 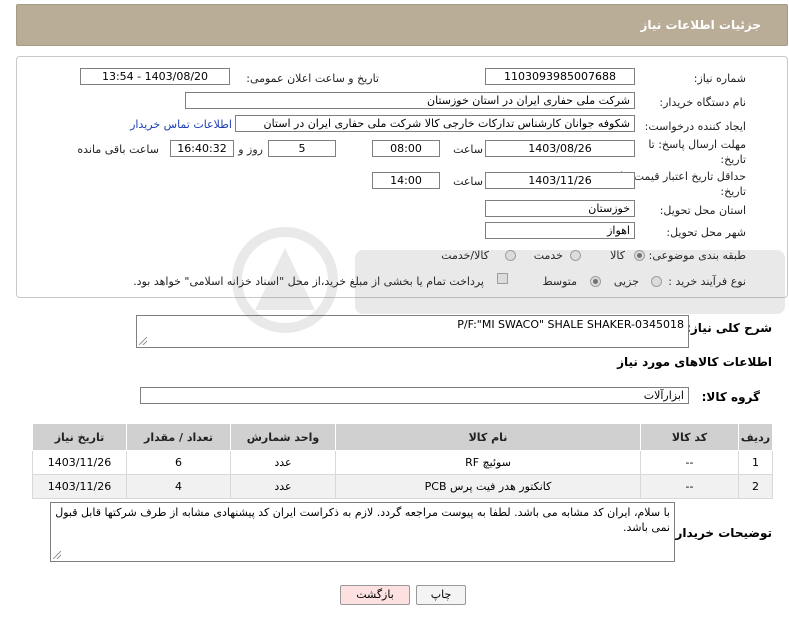 I want to click on category-both-label: کالا/خدمت, so click(x=465, y=255).